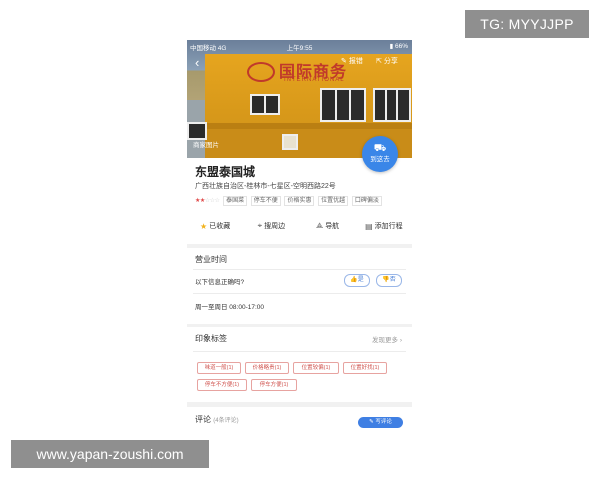  I want to click on share-icon: ⇱, so click(379, 61).